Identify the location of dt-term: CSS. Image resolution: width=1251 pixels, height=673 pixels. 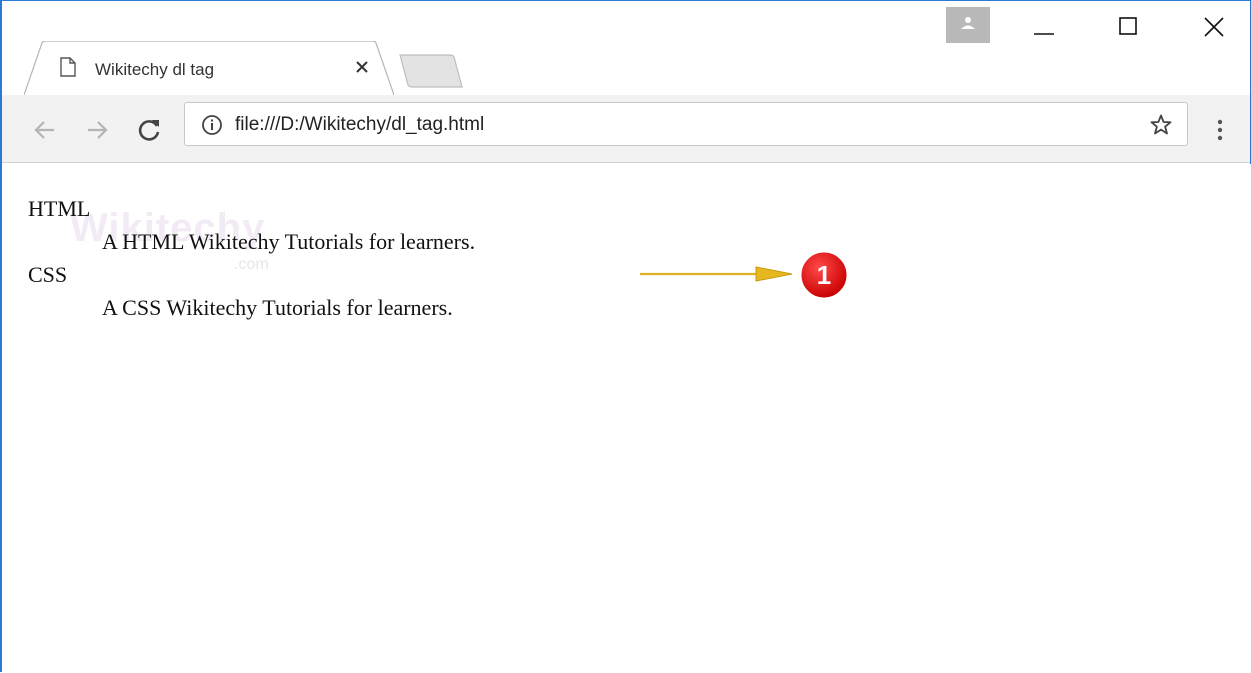
(48, 274).